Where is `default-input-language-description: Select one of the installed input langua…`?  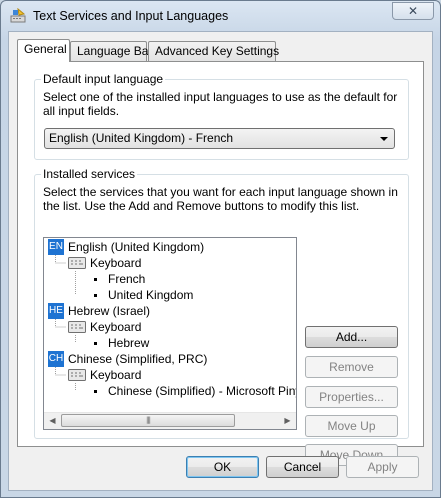 default-input-language-description: Select one of the installed input langua… is located at coordinates (220, 104).